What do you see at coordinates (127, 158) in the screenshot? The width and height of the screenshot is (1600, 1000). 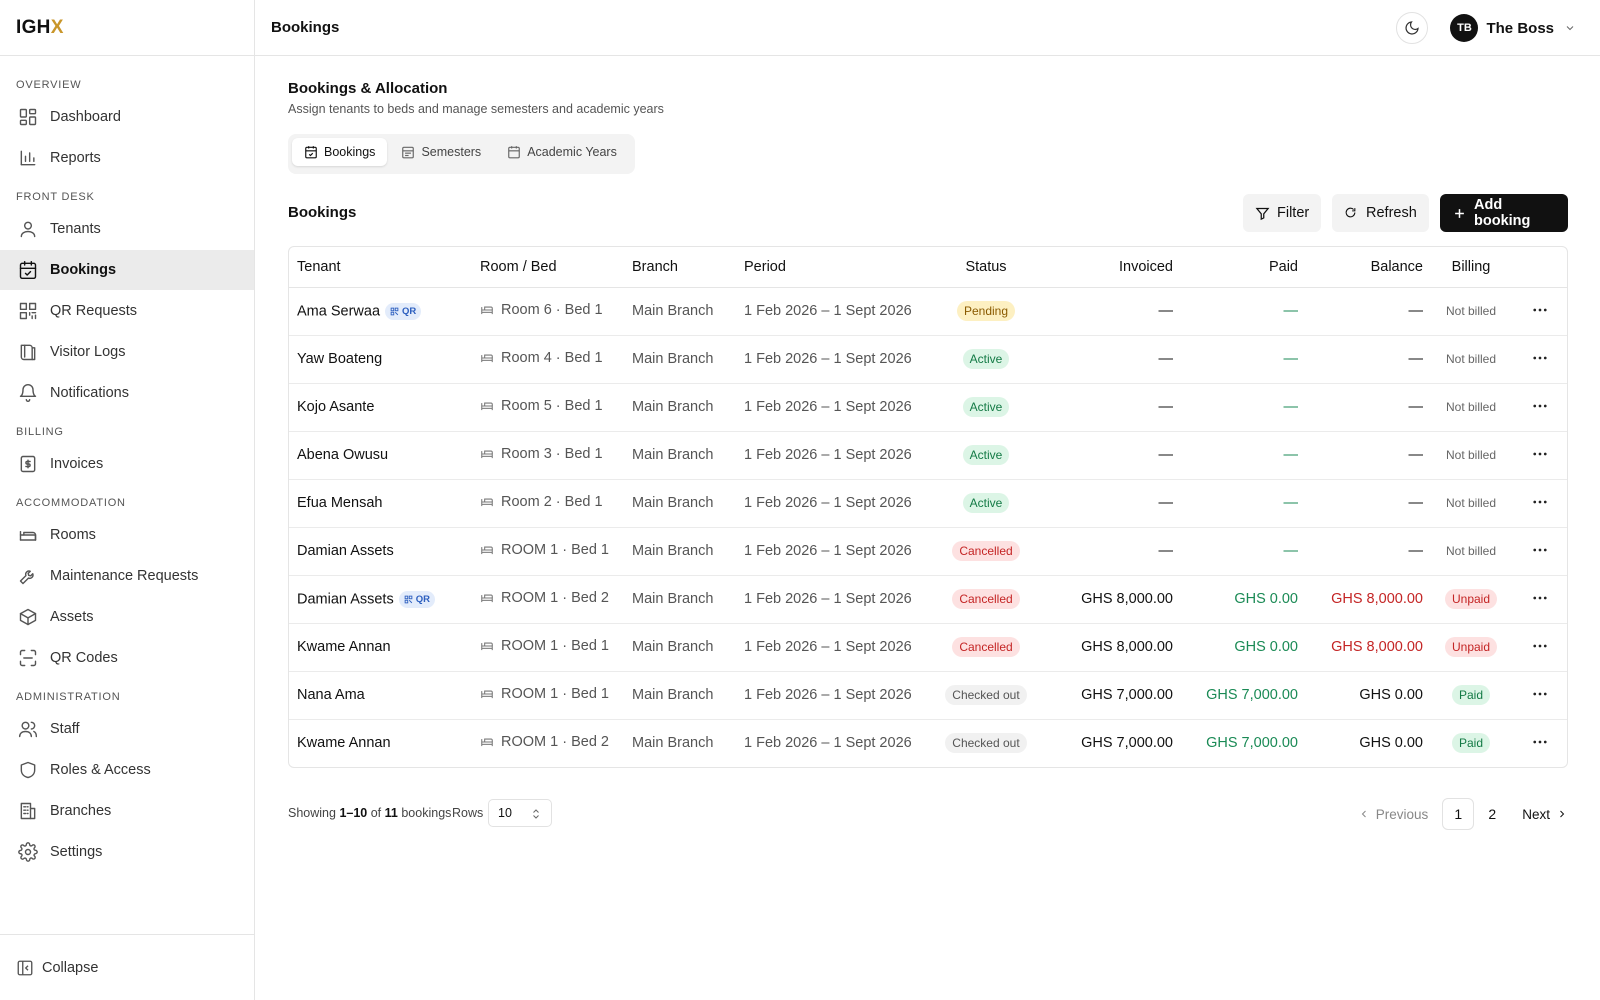 I see `sidebar-item-reports: Reports` at bounding box center [127, 158].